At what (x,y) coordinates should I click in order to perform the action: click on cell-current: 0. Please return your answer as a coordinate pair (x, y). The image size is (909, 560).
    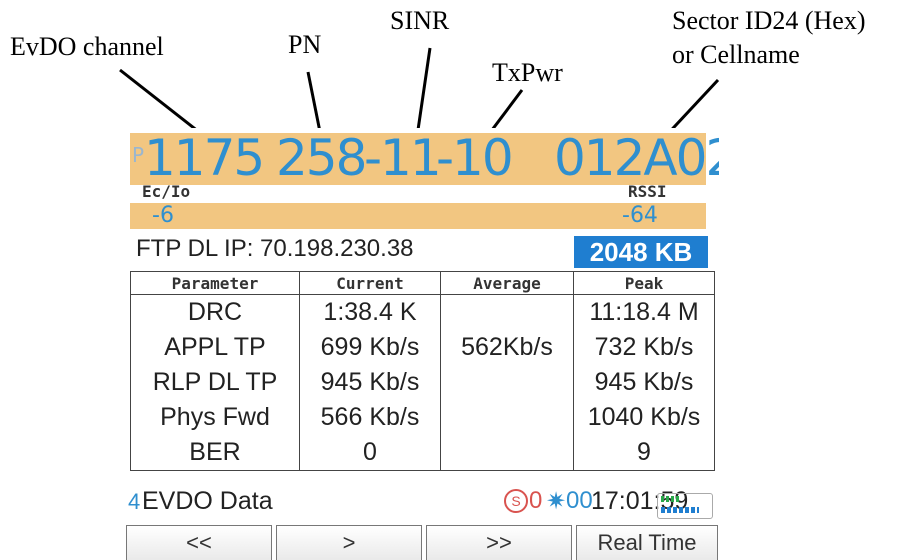
    Looking at the image, I should click on (370, 453).